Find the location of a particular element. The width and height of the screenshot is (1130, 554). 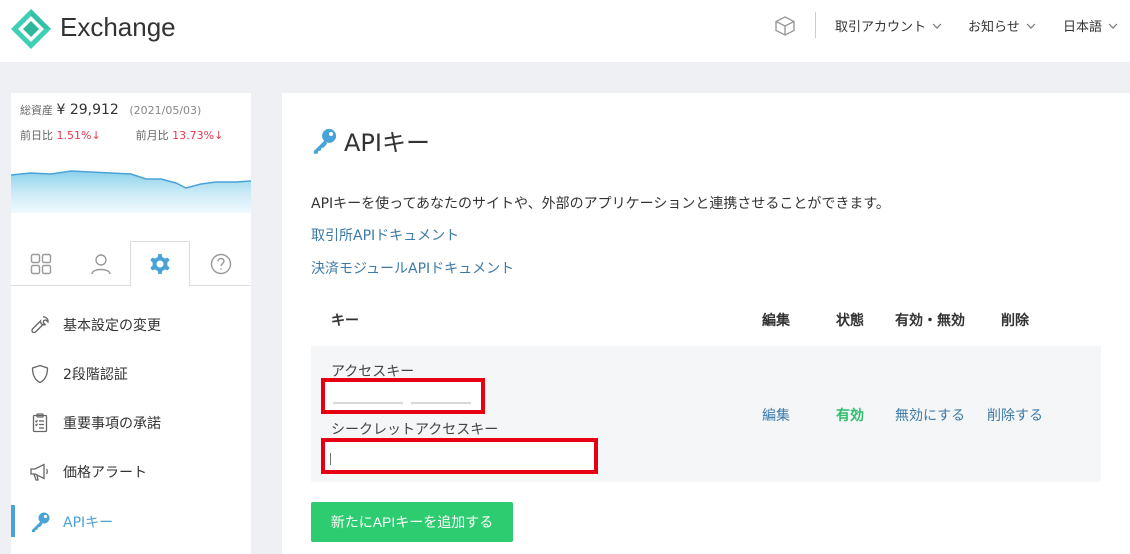

top-header: Exchange 取引アカウント お知らせ 日本語 is located at coordinates (565, 31).